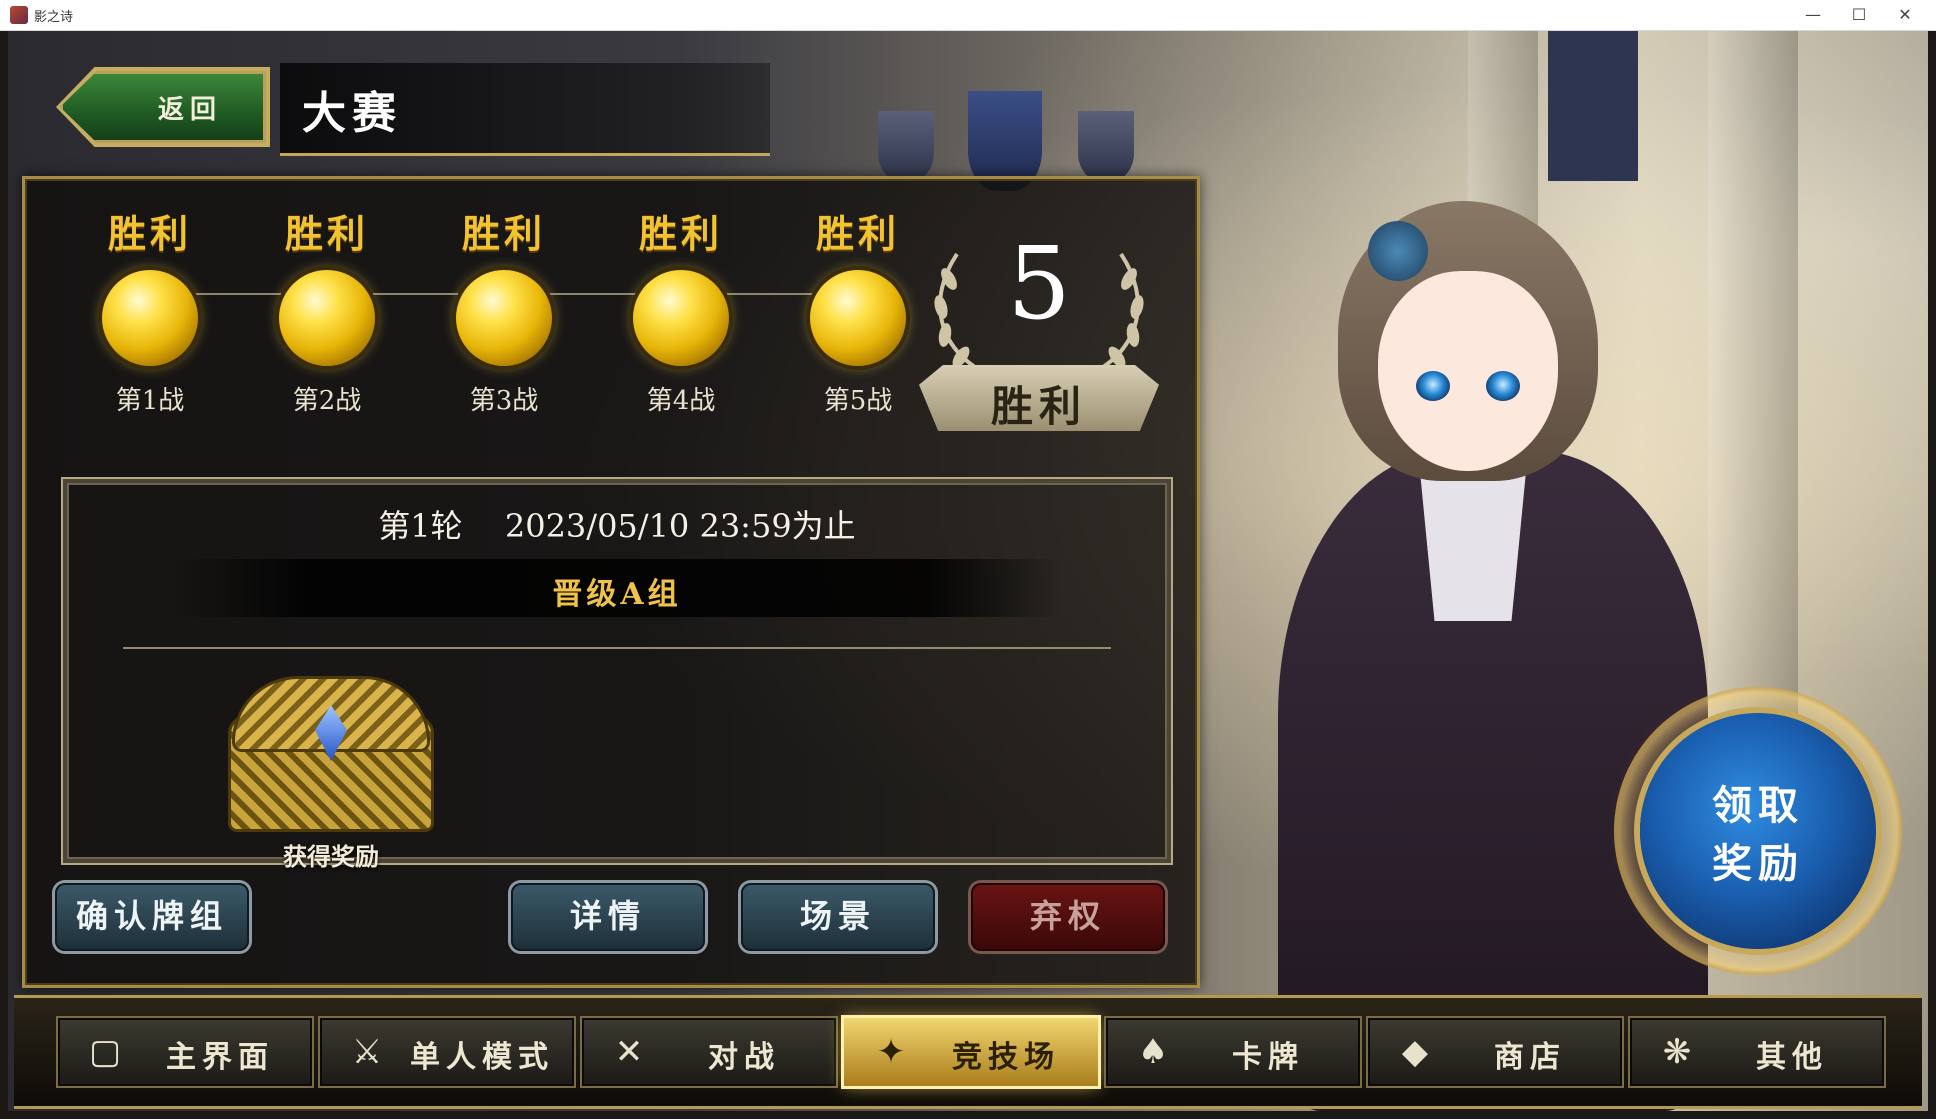 Image resolution: width=1936 pixels, height=1119 pixels. What do you see at coordinates (1068, 917) in the screenshot?
I see `forfeit-button: 弃权` at bounding box center [1068, 917].